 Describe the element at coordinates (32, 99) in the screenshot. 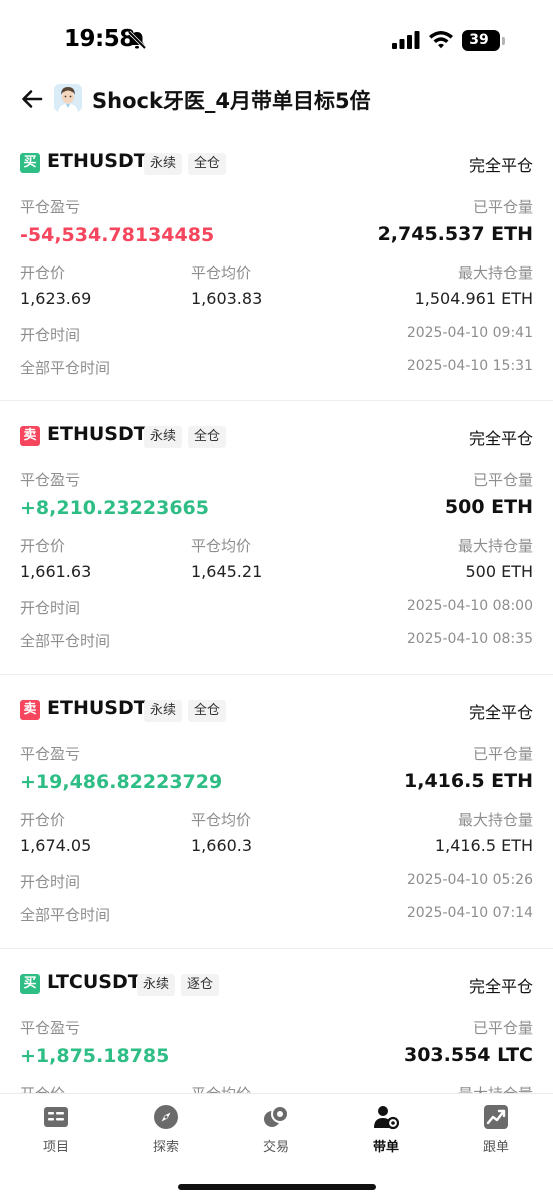

I see `back-arrow-icon` at that location.